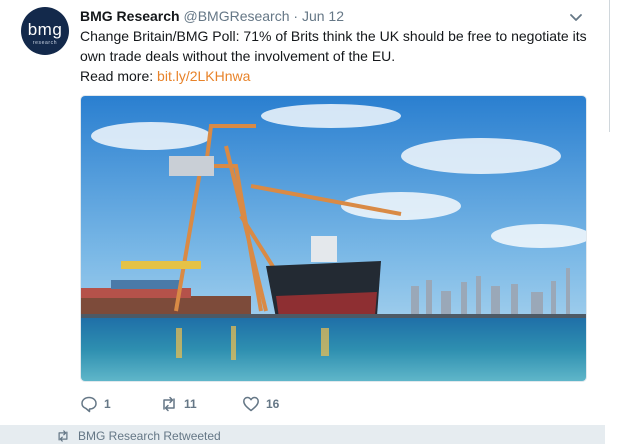  I want to click on read-more-label: Read more:, so click(117, 76).